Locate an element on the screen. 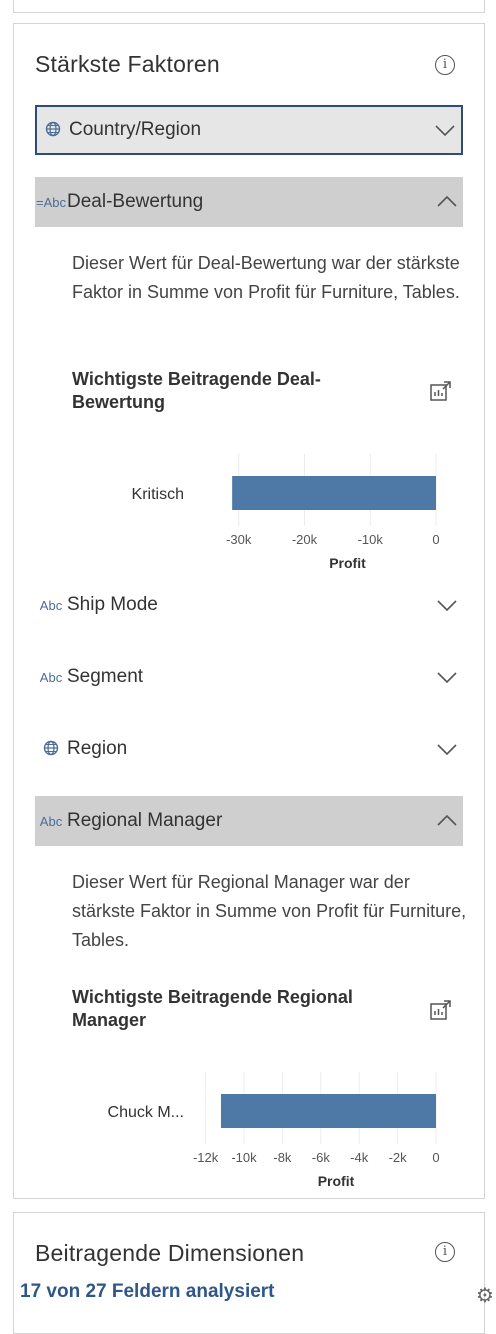 The width and height of the screenshot is (496, 1334). row-label: Segment is located at coordinates (105, 676).